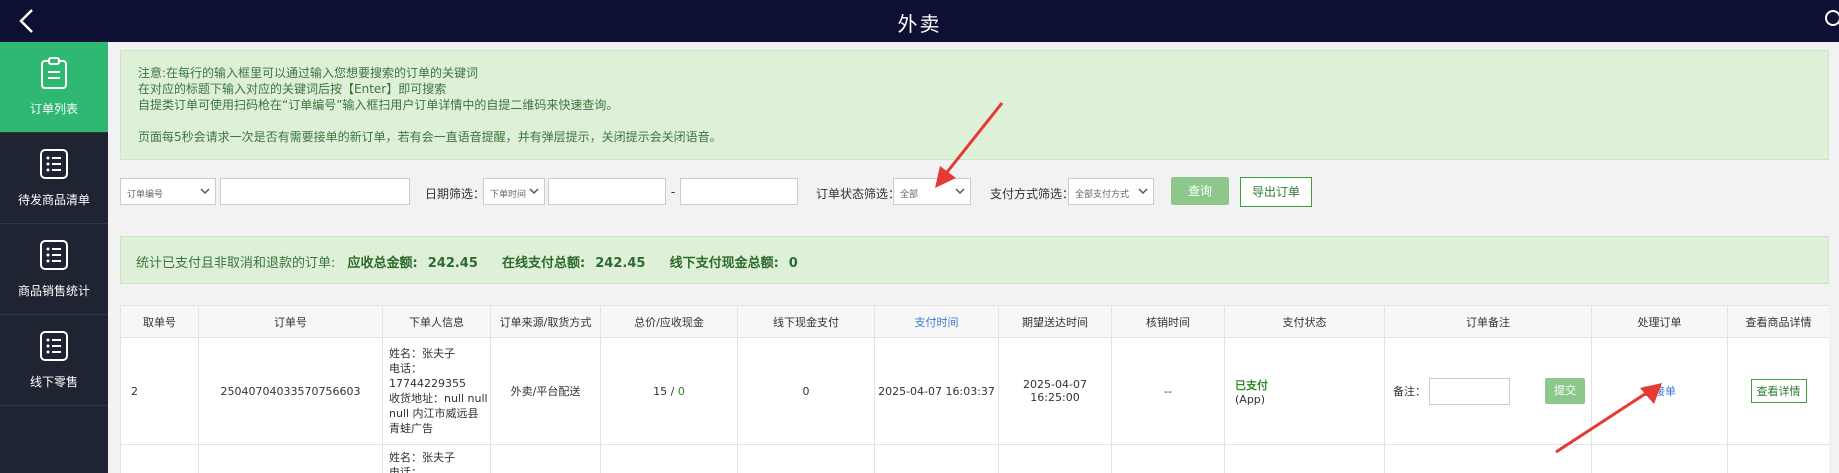 The image size is (1839, 473). I want to click on search-icon, so click(1831, 20).